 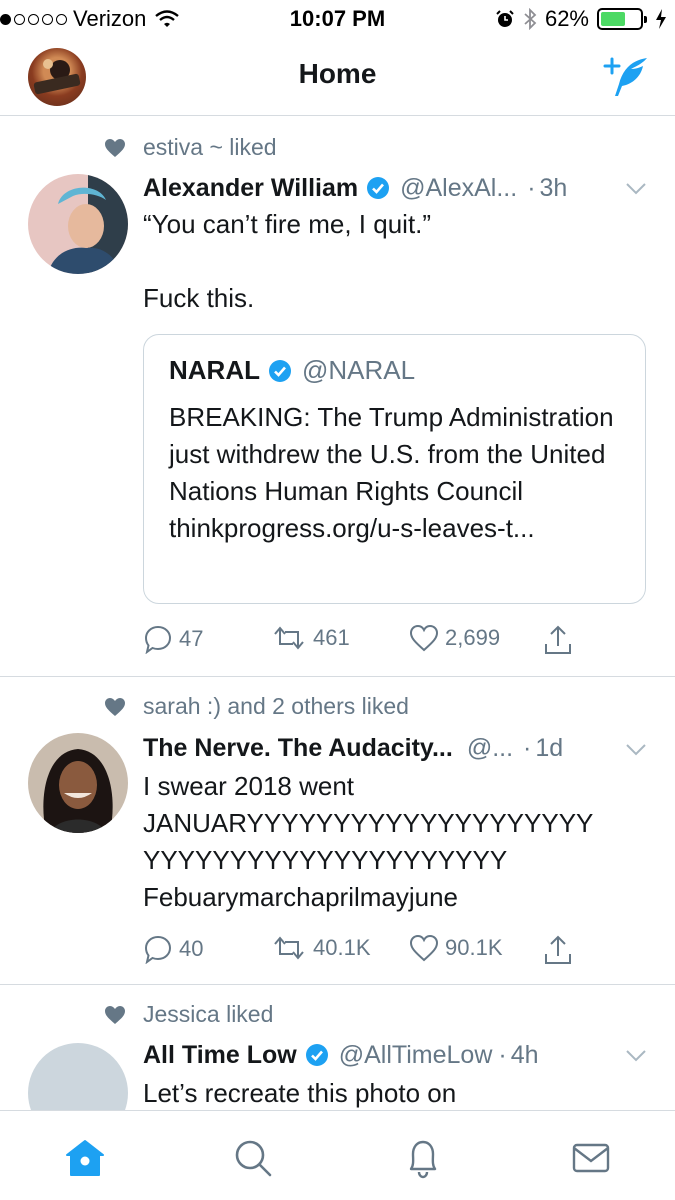 What do you see at coordinates (331, 637) in the screenshot?
I see `retweet-count: 461` at bounding box center [331, 637].